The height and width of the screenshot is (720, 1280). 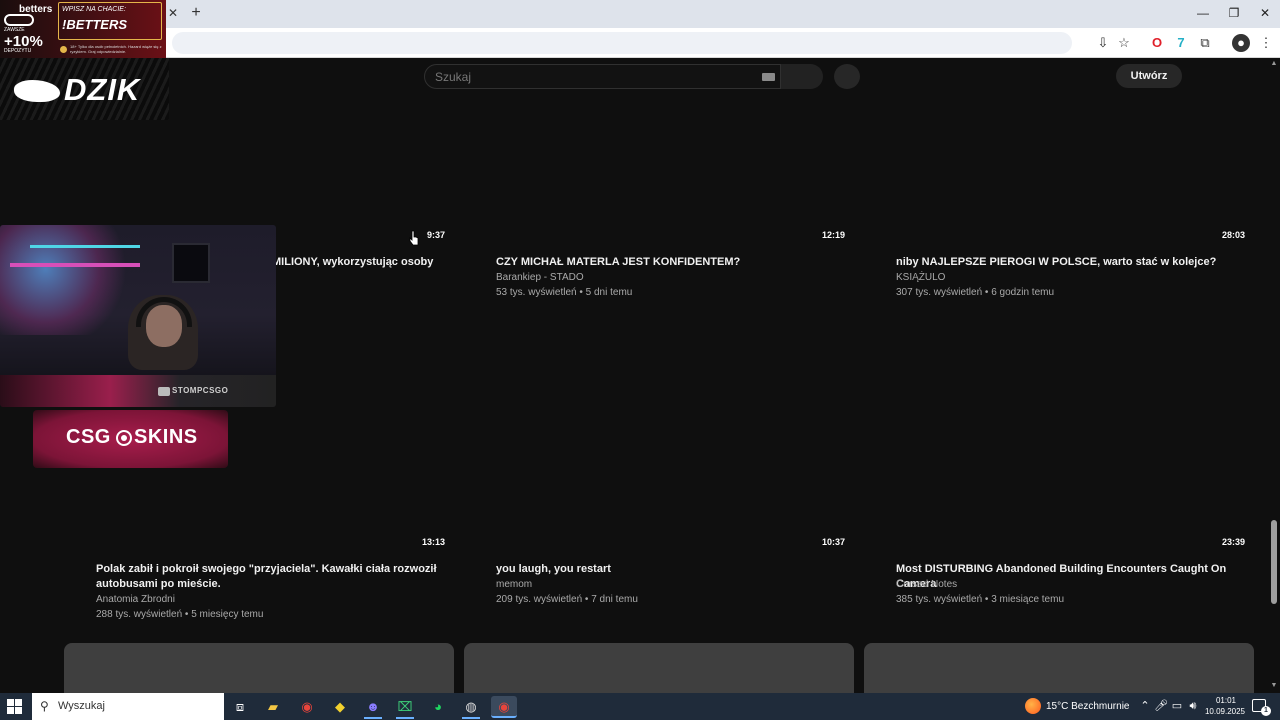 What do you see at coordinates (1177, 706) in the screenshot?
I see `network-icon: ▭` at bounding box center [1177, 706].